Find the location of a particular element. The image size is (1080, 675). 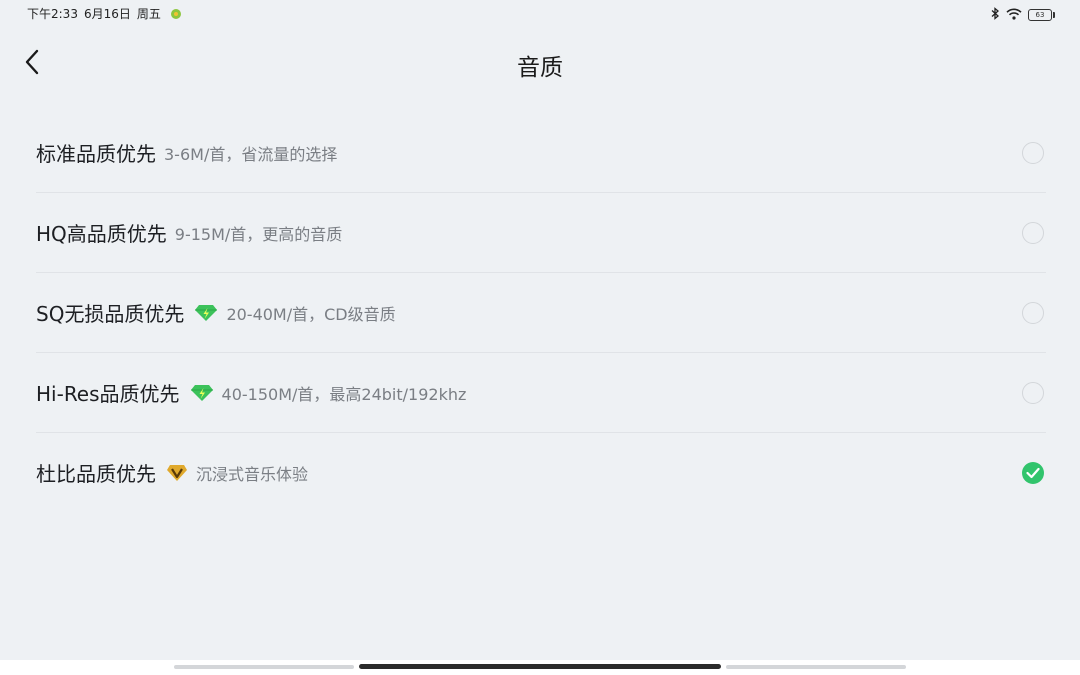

home-indicator is located at coordinates (540, 667).